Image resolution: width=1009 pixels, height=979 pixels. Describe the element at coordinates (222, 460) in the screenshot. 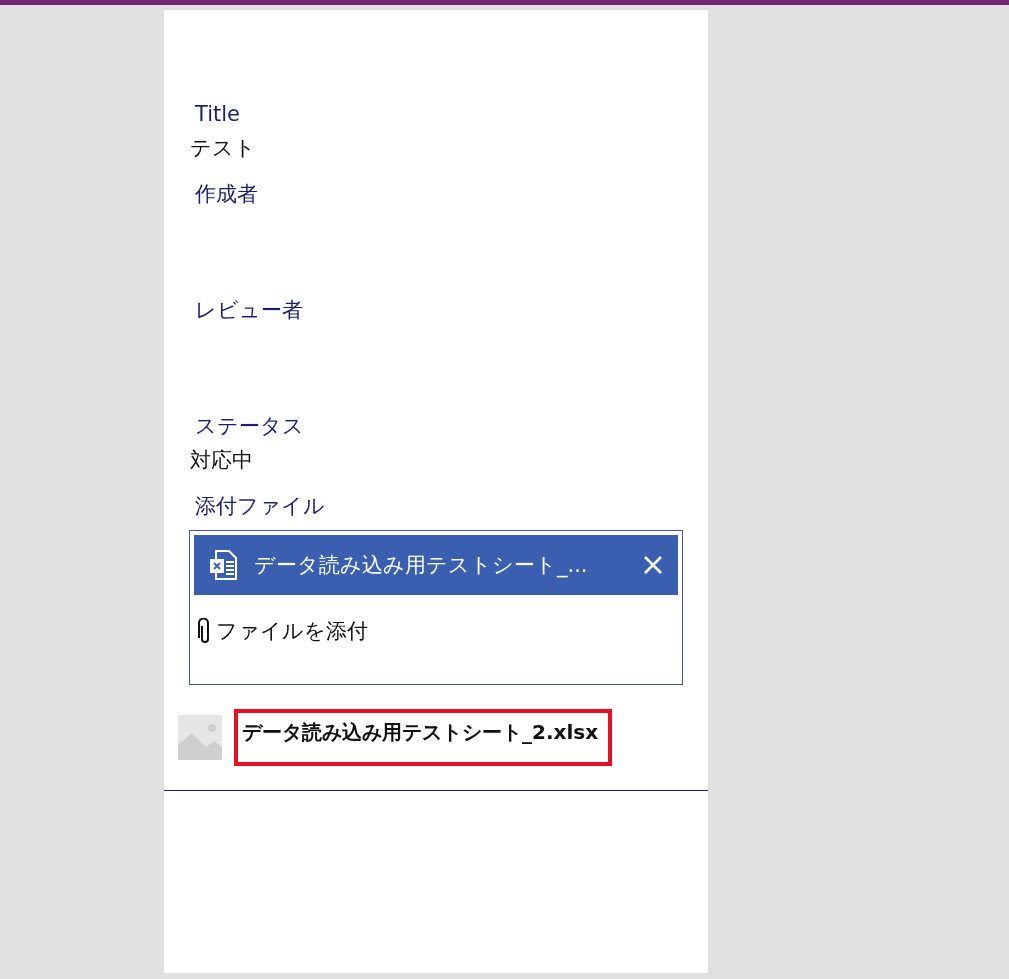

I see `field-value: 対応中` at that location.